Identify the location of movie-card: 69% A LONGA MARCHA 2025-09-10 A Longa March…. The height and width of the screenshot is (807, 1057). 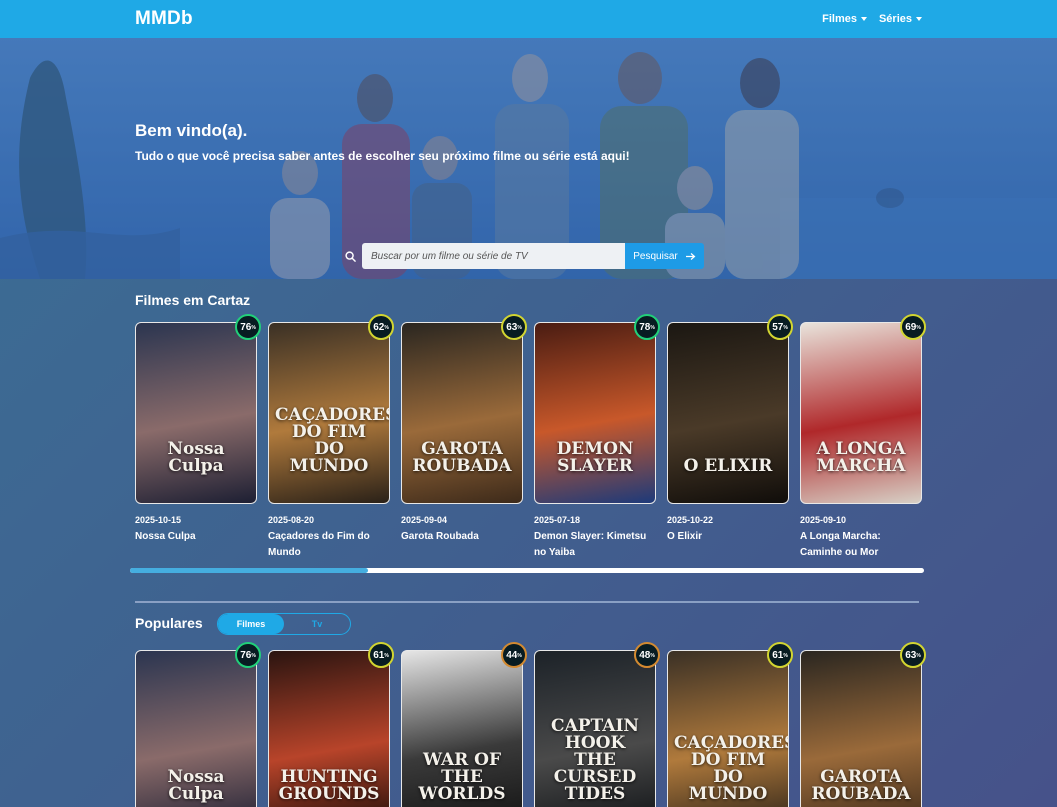
(863, 437).